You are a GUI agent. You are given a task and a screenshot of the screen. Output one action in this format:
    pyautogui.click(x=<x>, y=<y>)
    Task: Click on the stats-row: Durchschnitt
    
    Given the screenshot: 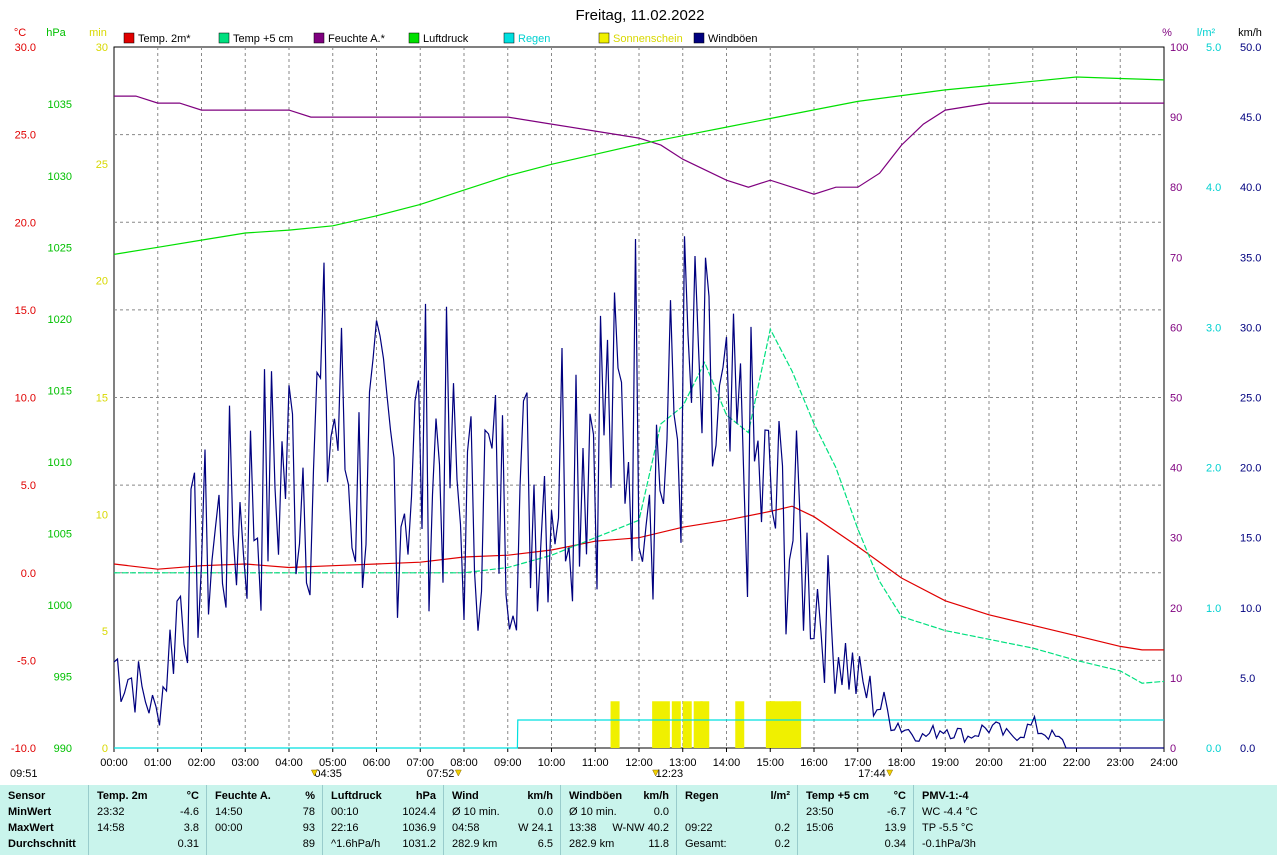 What is the action you would take?
    pyautogui.click(x=44, y=844)
    